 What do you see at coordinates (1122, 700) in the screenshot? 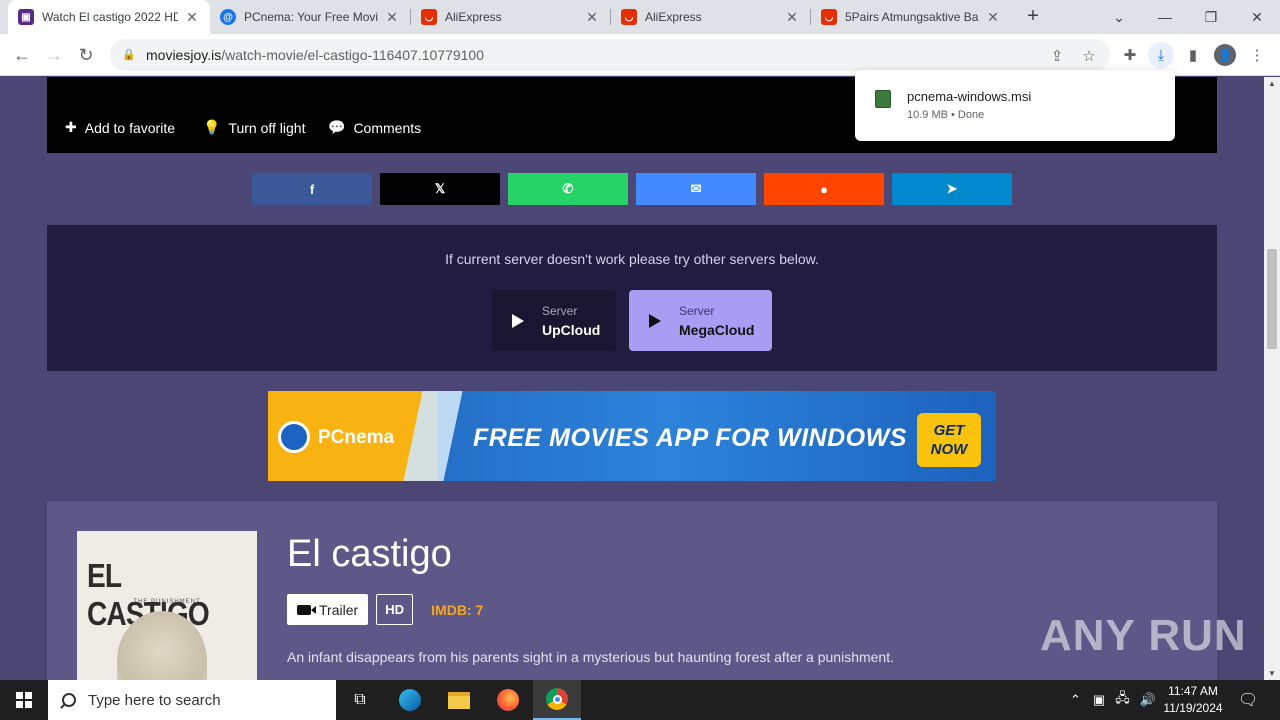
I see `network-icon: 🖧` at bounding box center [1122, 700].